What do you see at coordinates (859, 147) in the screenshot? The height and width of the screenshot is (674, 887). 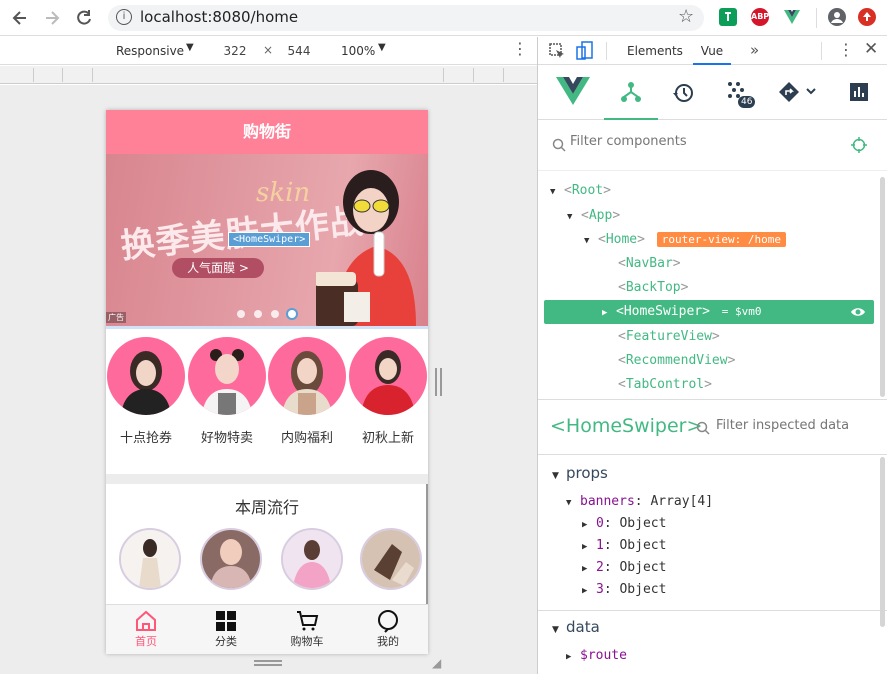 I see `target-icon` at bounding box center [859, 147].